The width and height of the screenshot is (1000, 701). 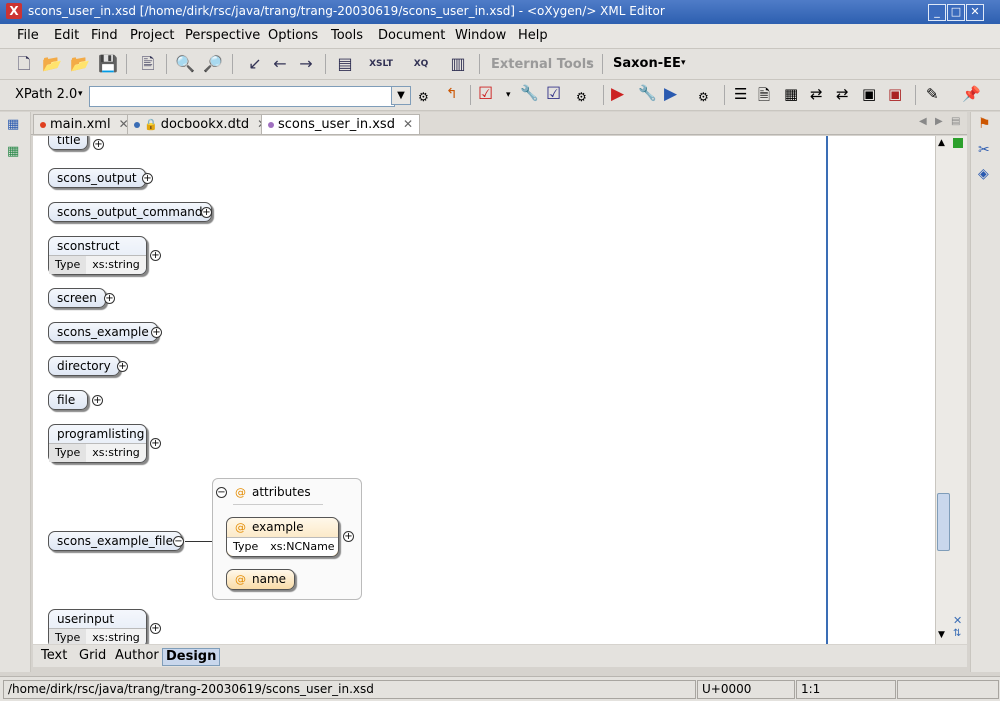 I want to click on format-indent-icon: ☰, so click(x=740, y=94).